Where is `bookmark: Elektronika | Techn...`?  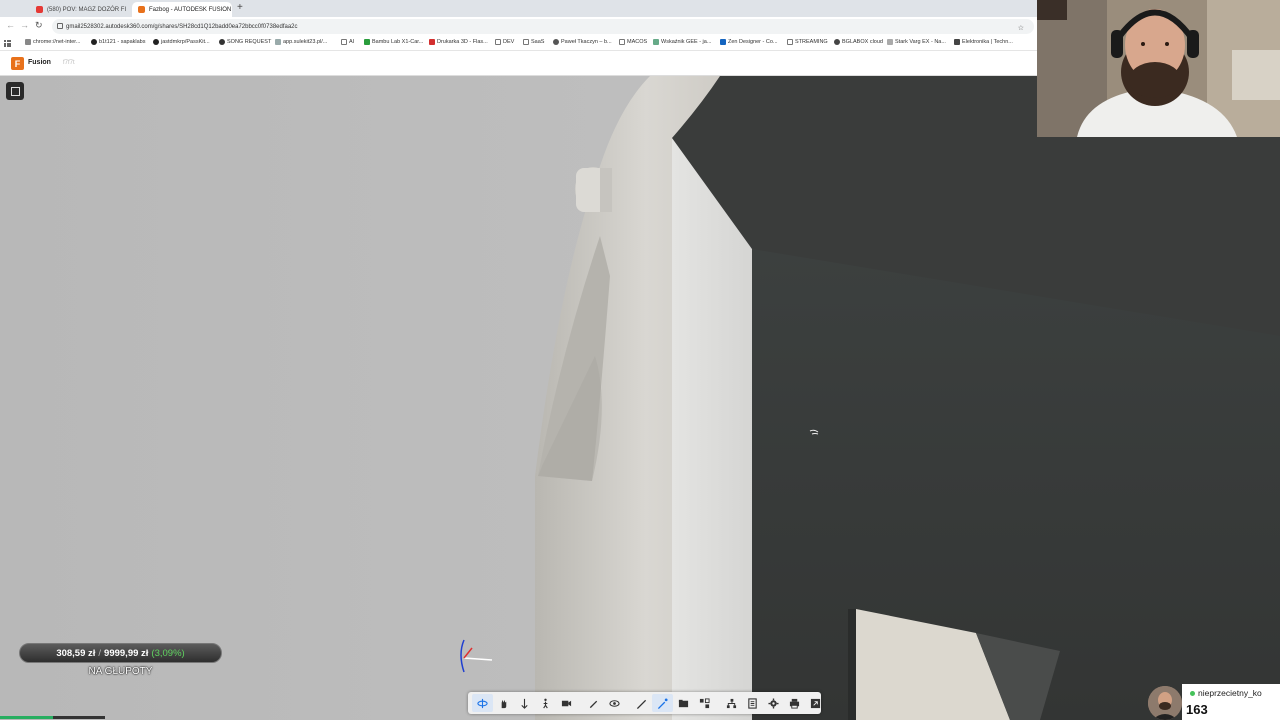
bookmark: Elektronika | Techn... is located at coordinates (983, 42).